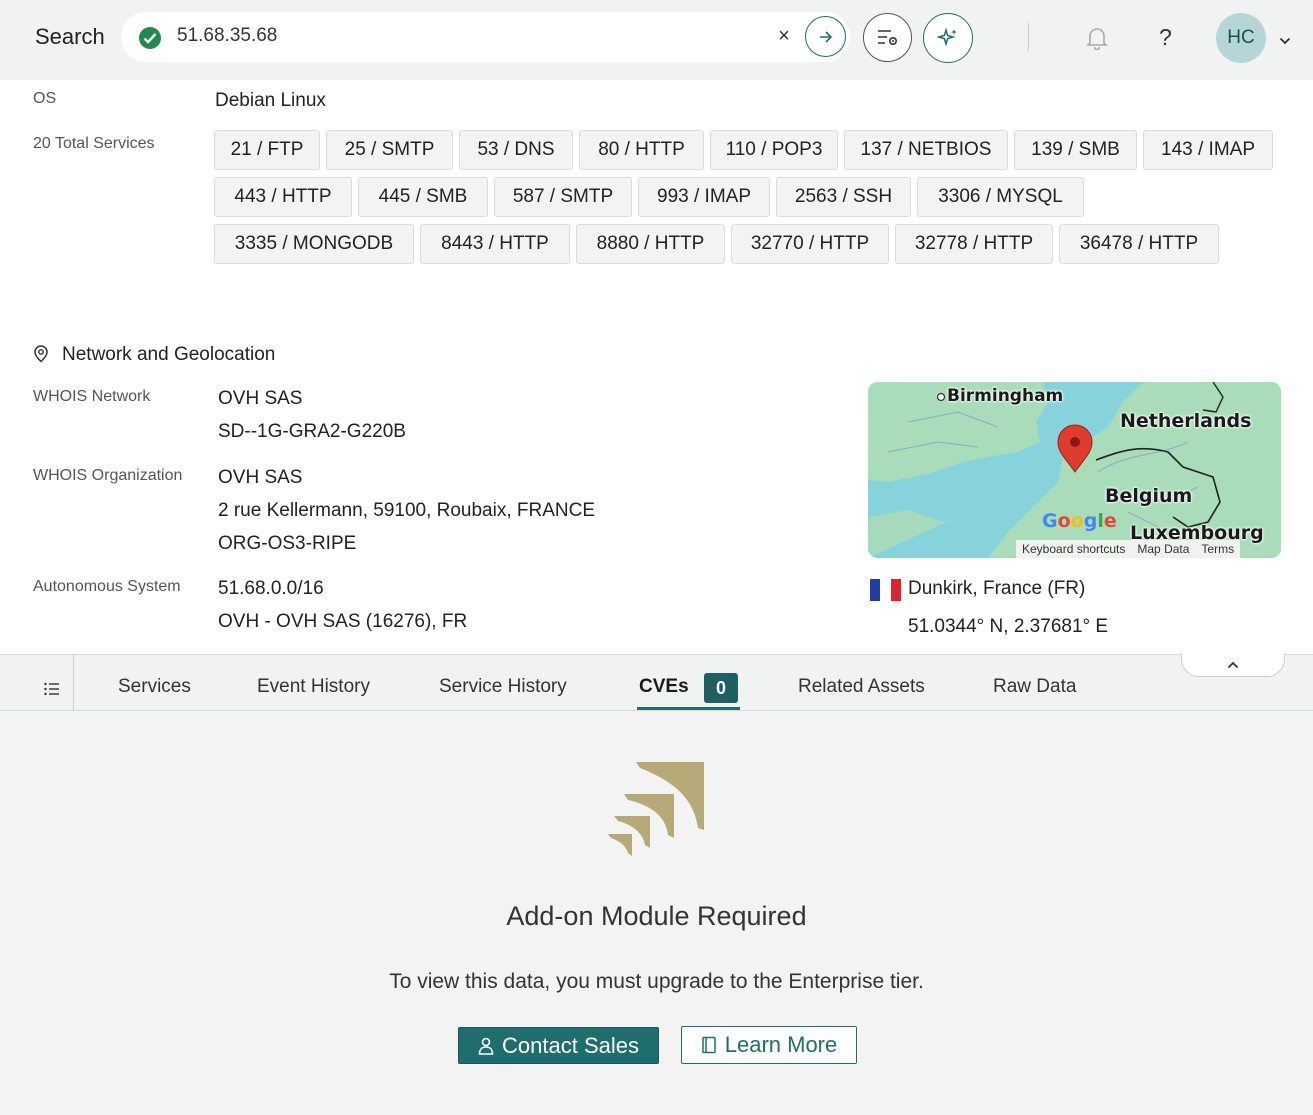 The image size is (1313, 1115). What do you see at coordinates (343, 621) in the screenshot?
I see `autonomous-system-value: OVH - OVH SAS (16276), FR` at bounding box center [343, 621].